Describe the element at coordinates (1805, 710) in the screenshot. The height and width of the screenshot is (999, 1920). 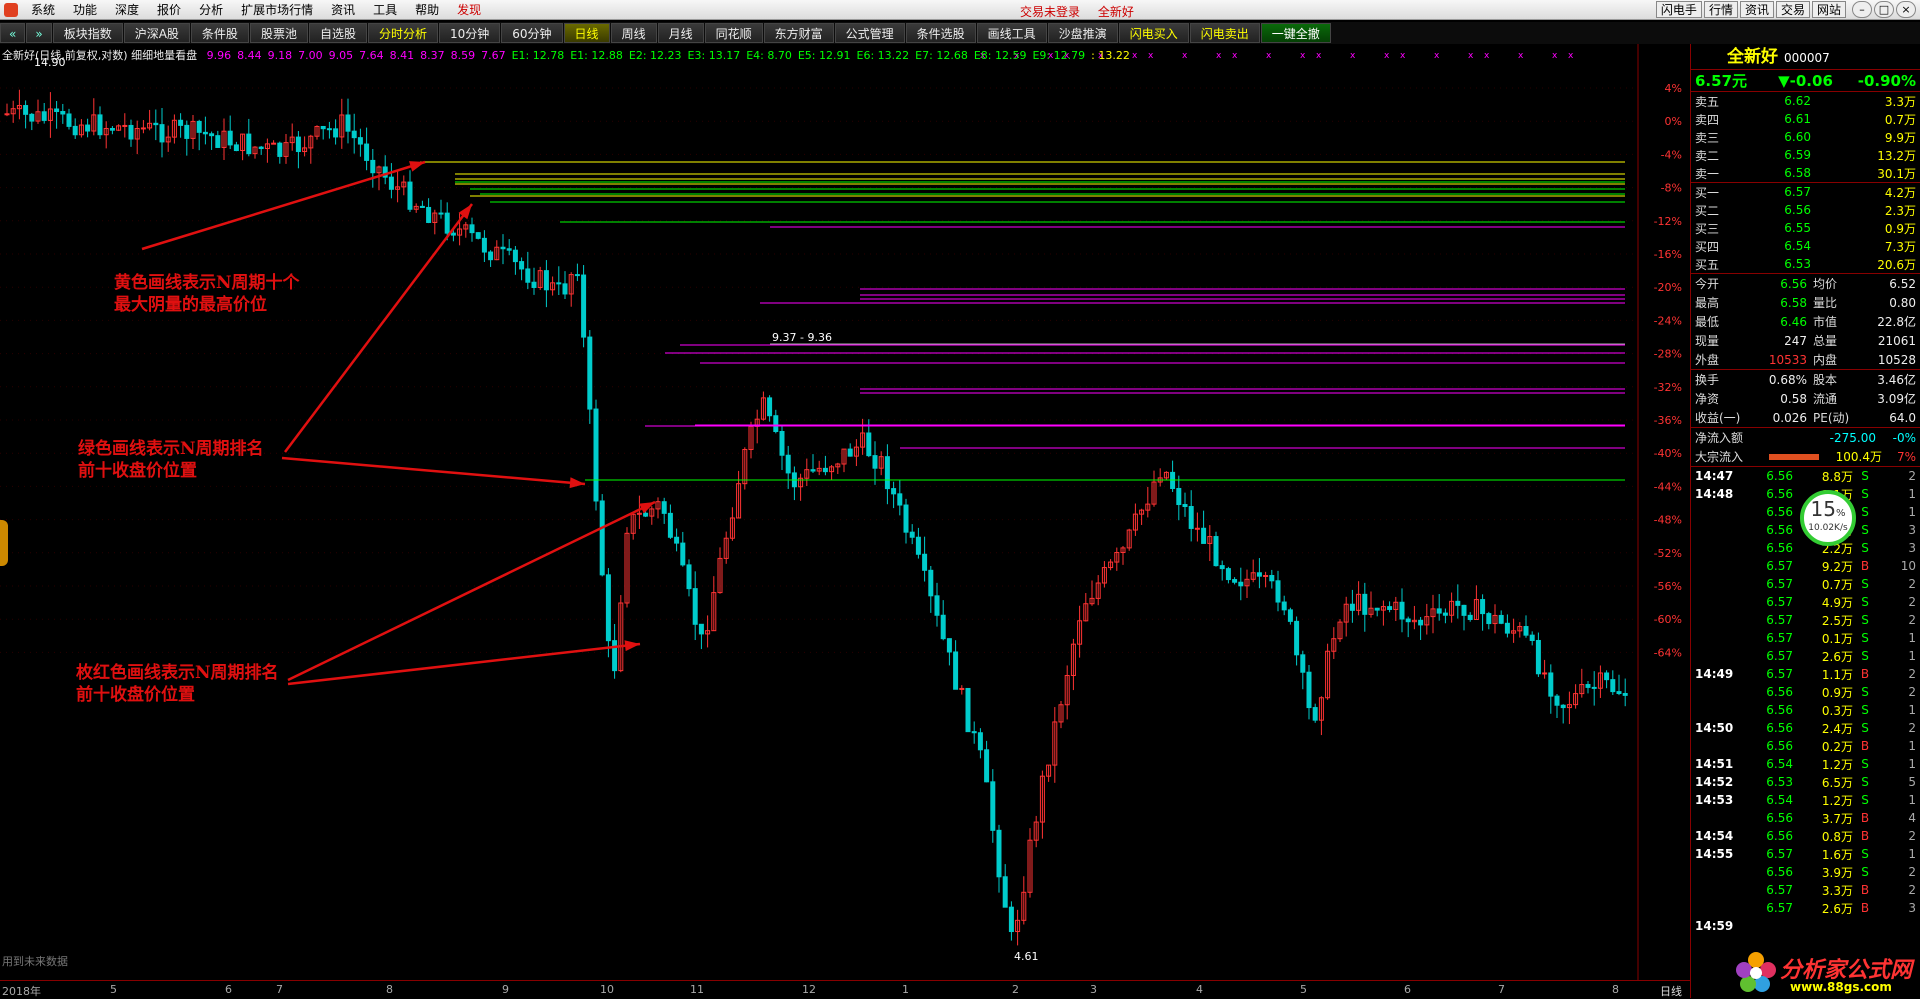
I see `tick-row: 6.56 0.3万 S 1` at that location.